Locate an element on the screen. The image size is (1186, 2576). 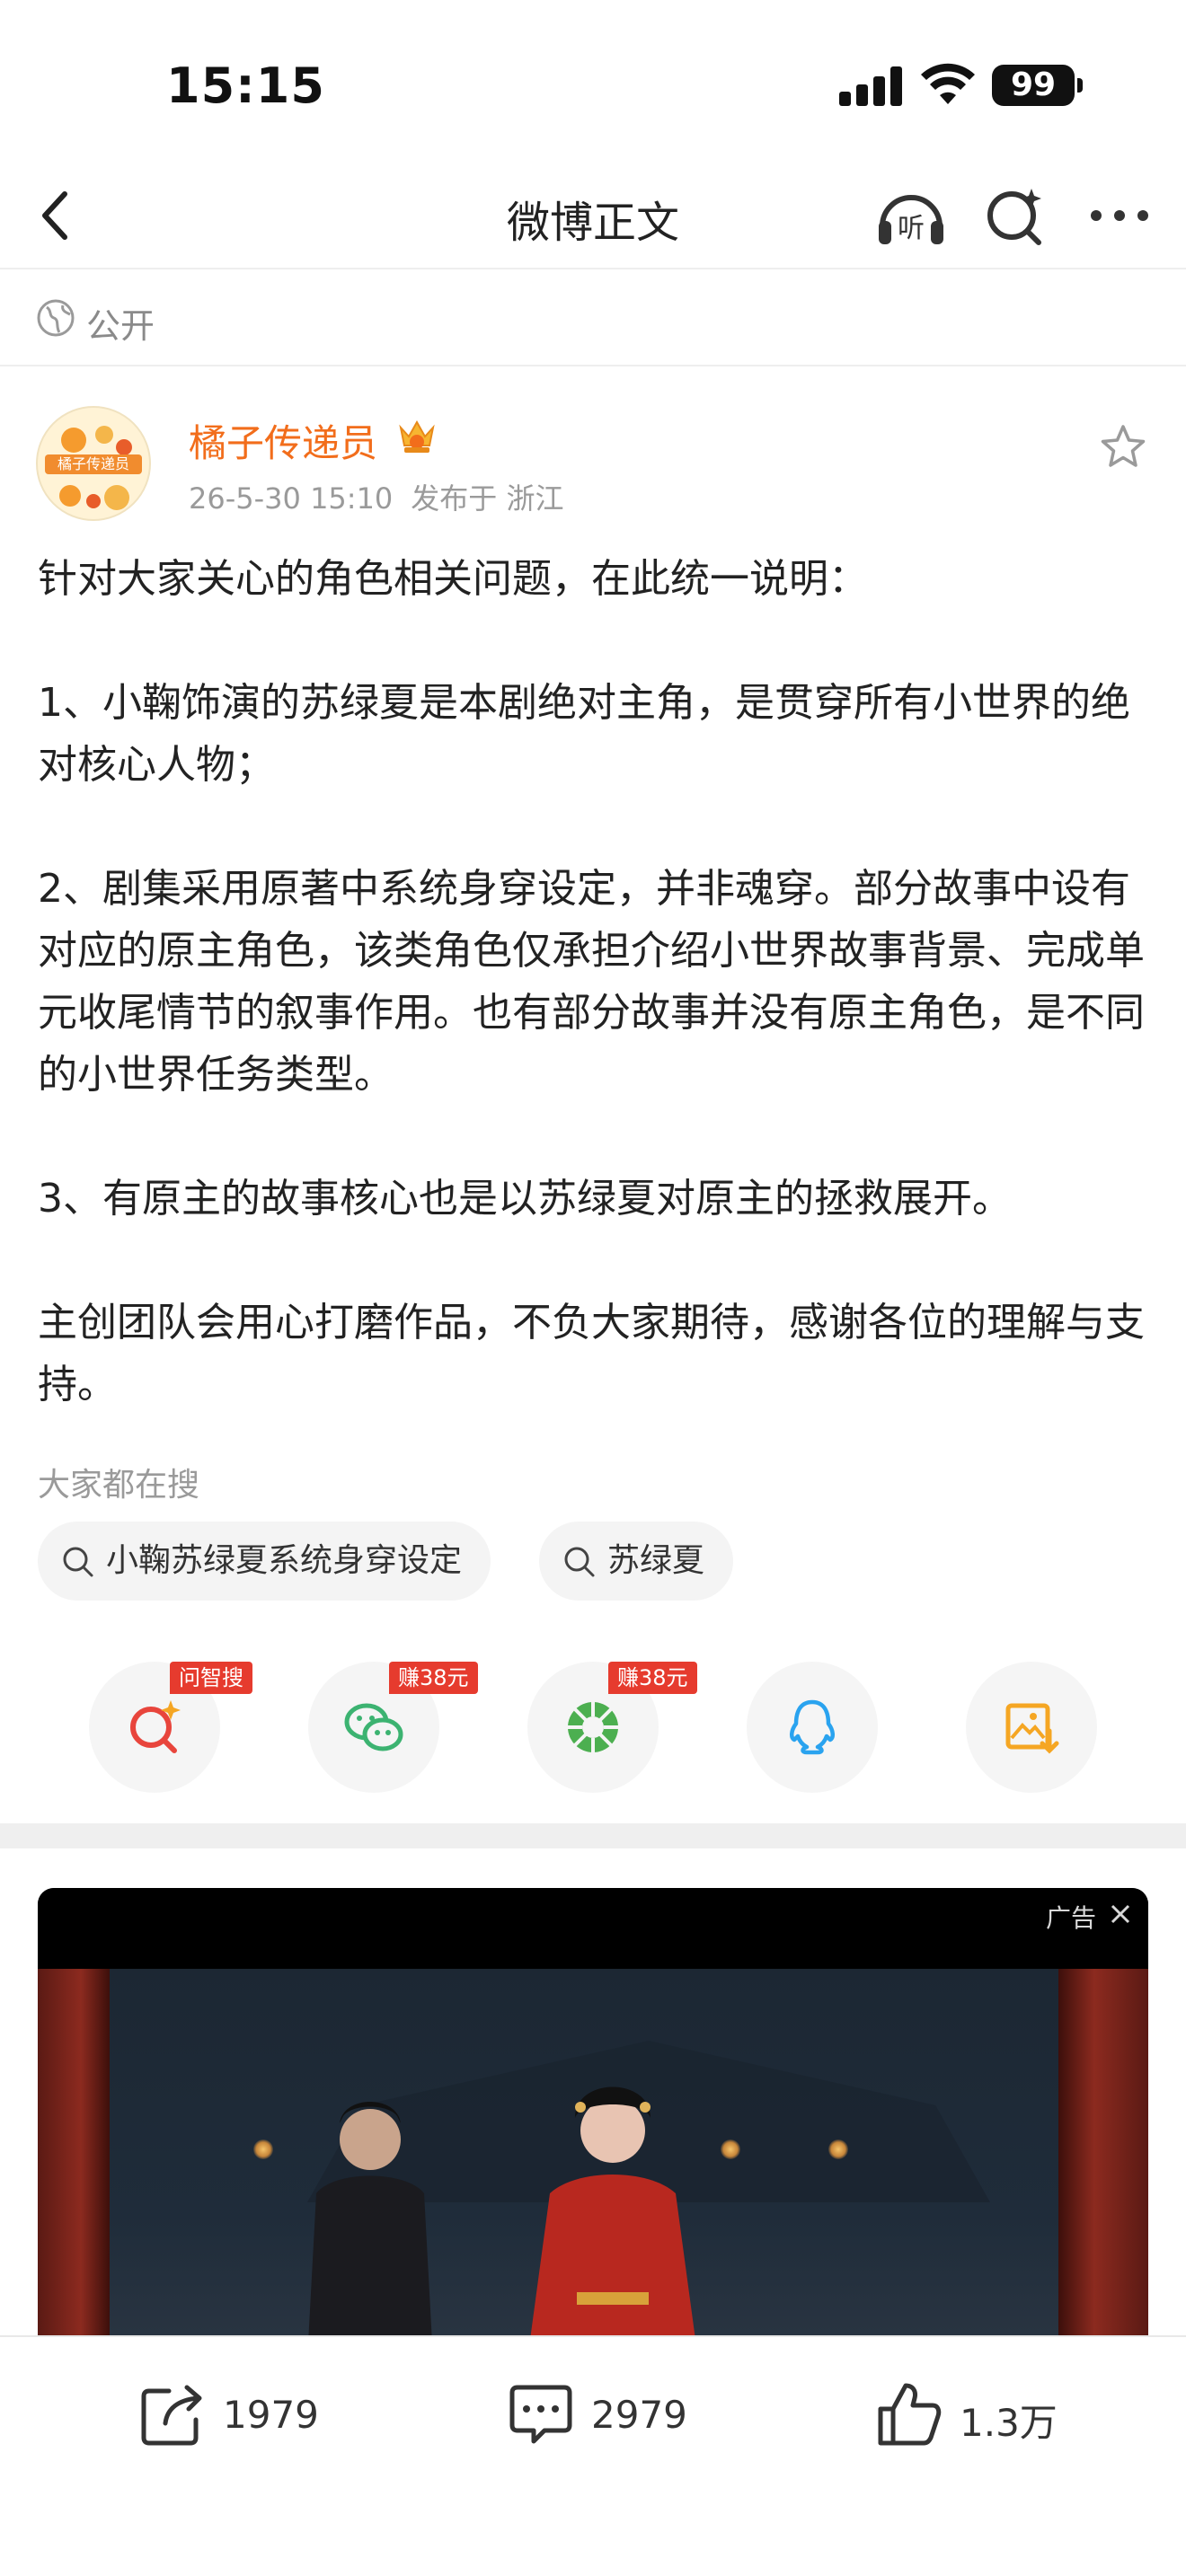
like-count: 1.3万 is located at coordinates (1009, 2423).